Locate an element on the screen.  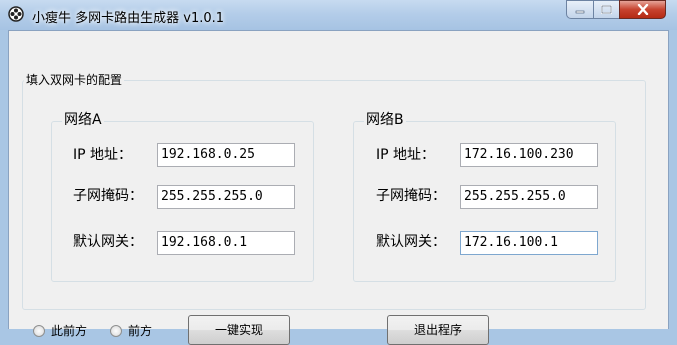
network-a-title: 网络A is located at coordinates (83, 120).